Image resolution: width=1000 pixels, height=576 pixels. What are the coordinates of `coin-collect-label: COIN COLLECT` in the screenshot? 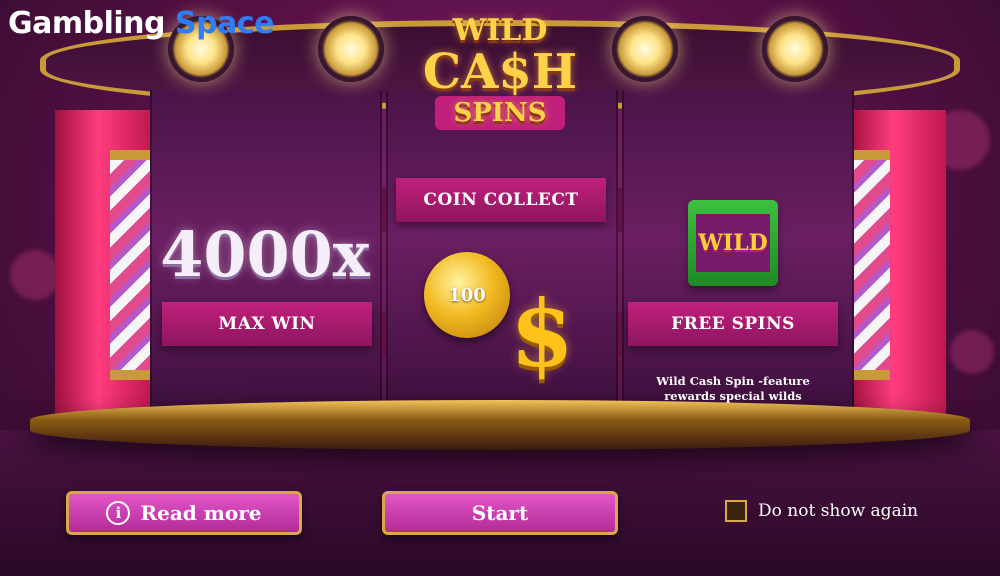 It's located at (501, 200).